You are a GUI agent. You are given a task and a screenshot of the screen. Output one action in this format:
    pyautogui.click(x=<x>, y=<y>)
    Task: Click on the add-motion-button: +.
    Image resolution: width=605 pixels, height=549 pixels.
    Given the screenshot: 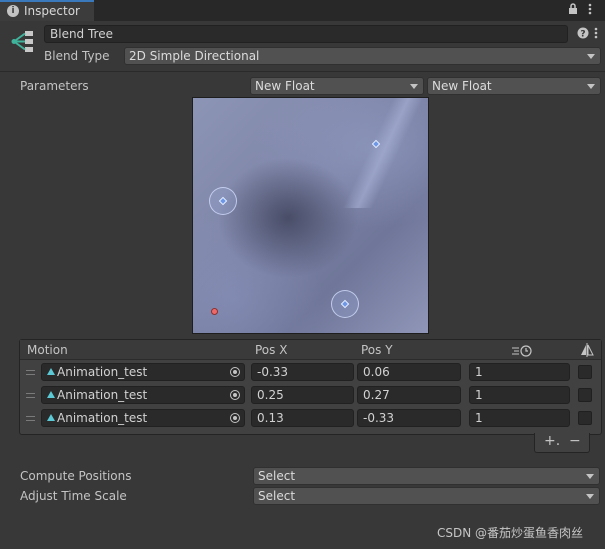 What is the action you would take?
    pyautogui.click(x=552, y=441)
    